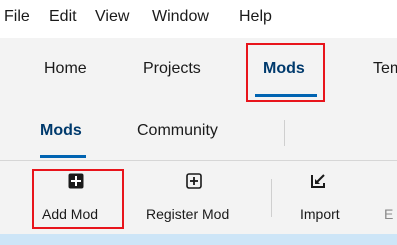 Image resolution: width=397 pixels, height=245 pixels. I want to click on tab-templates: Tem, so click(385, 69).